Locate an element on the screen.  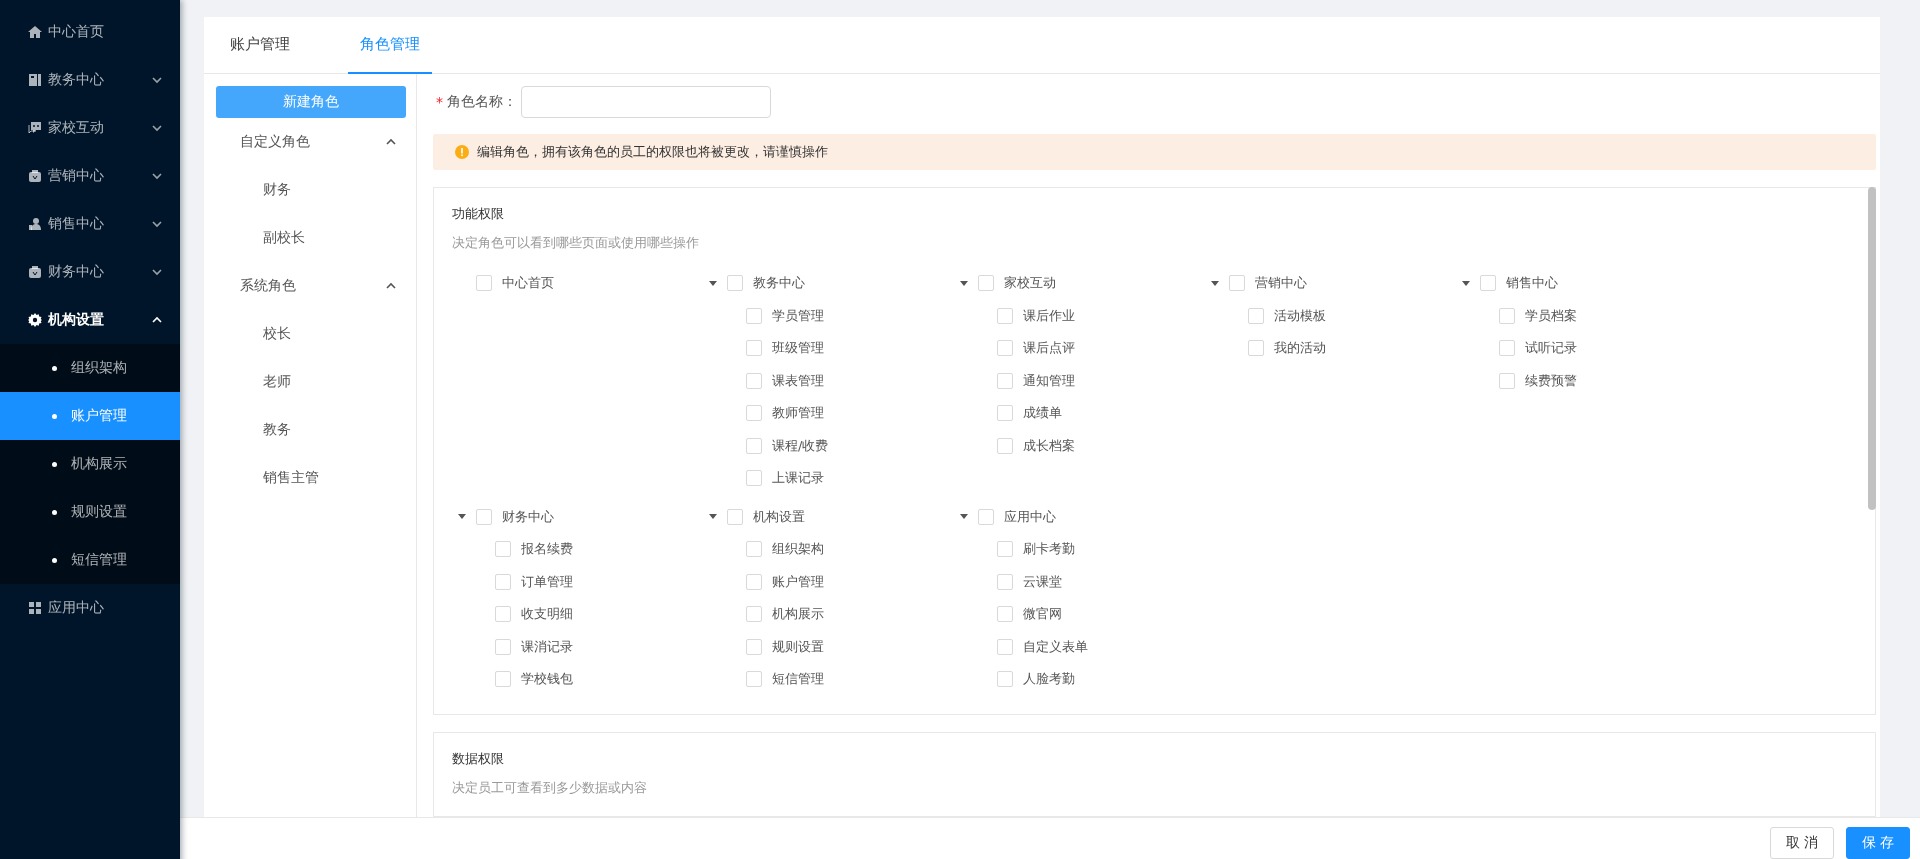
checkbox-label: 活动模板 is located at coordinates (1300, 315).